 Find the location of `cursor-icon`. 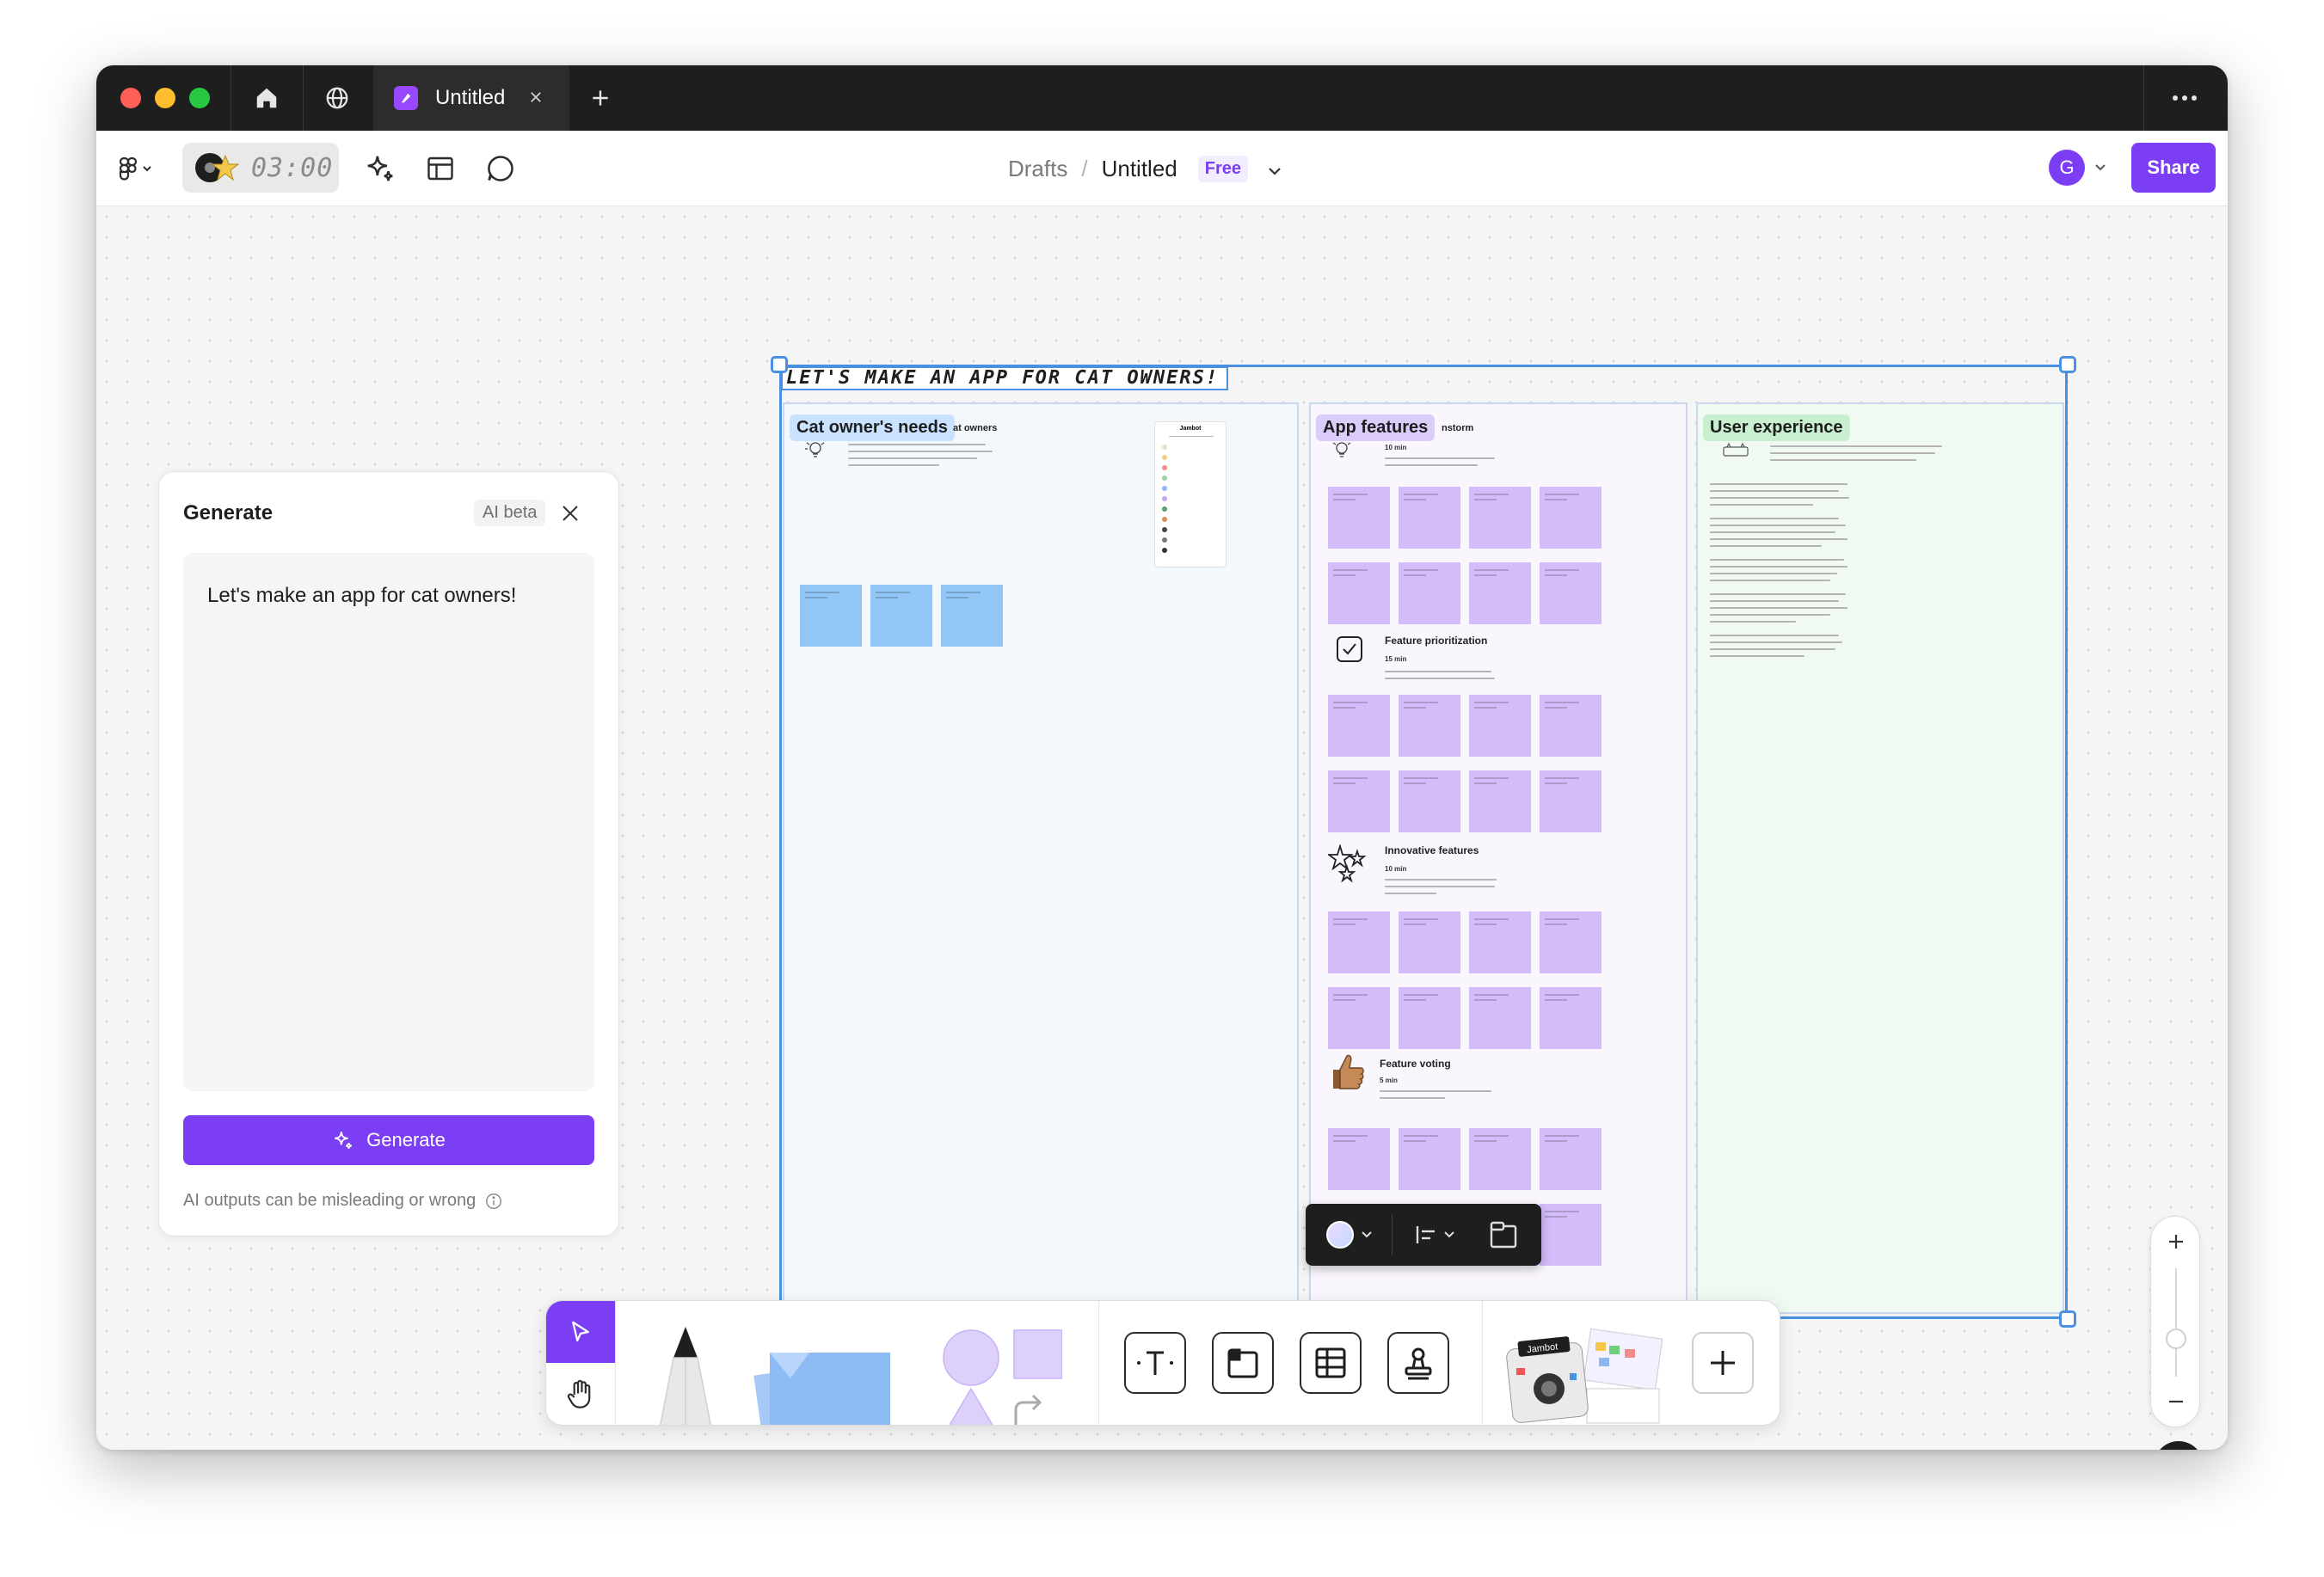

cursor-icon is located at coordinates (580, 1331).